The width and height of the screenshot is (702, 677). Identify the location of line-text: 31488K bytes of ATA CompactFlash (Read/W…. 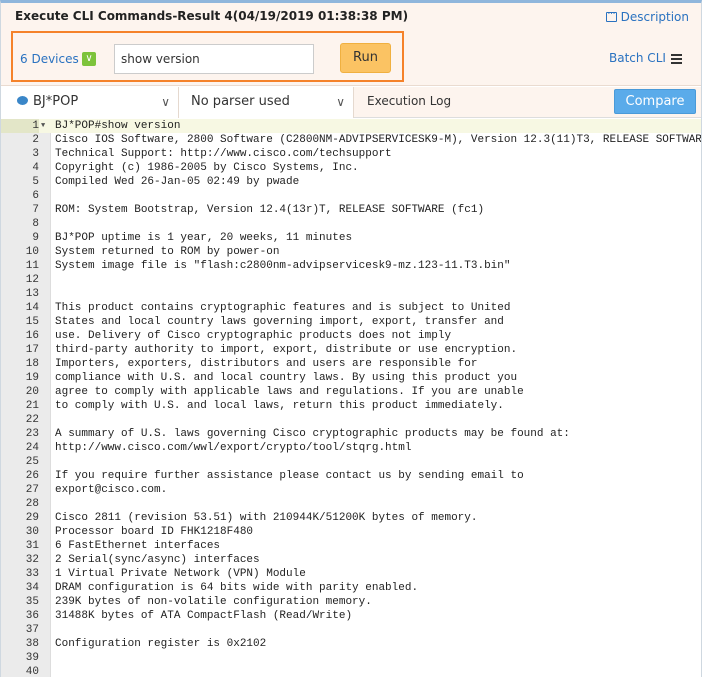
(204, 616).